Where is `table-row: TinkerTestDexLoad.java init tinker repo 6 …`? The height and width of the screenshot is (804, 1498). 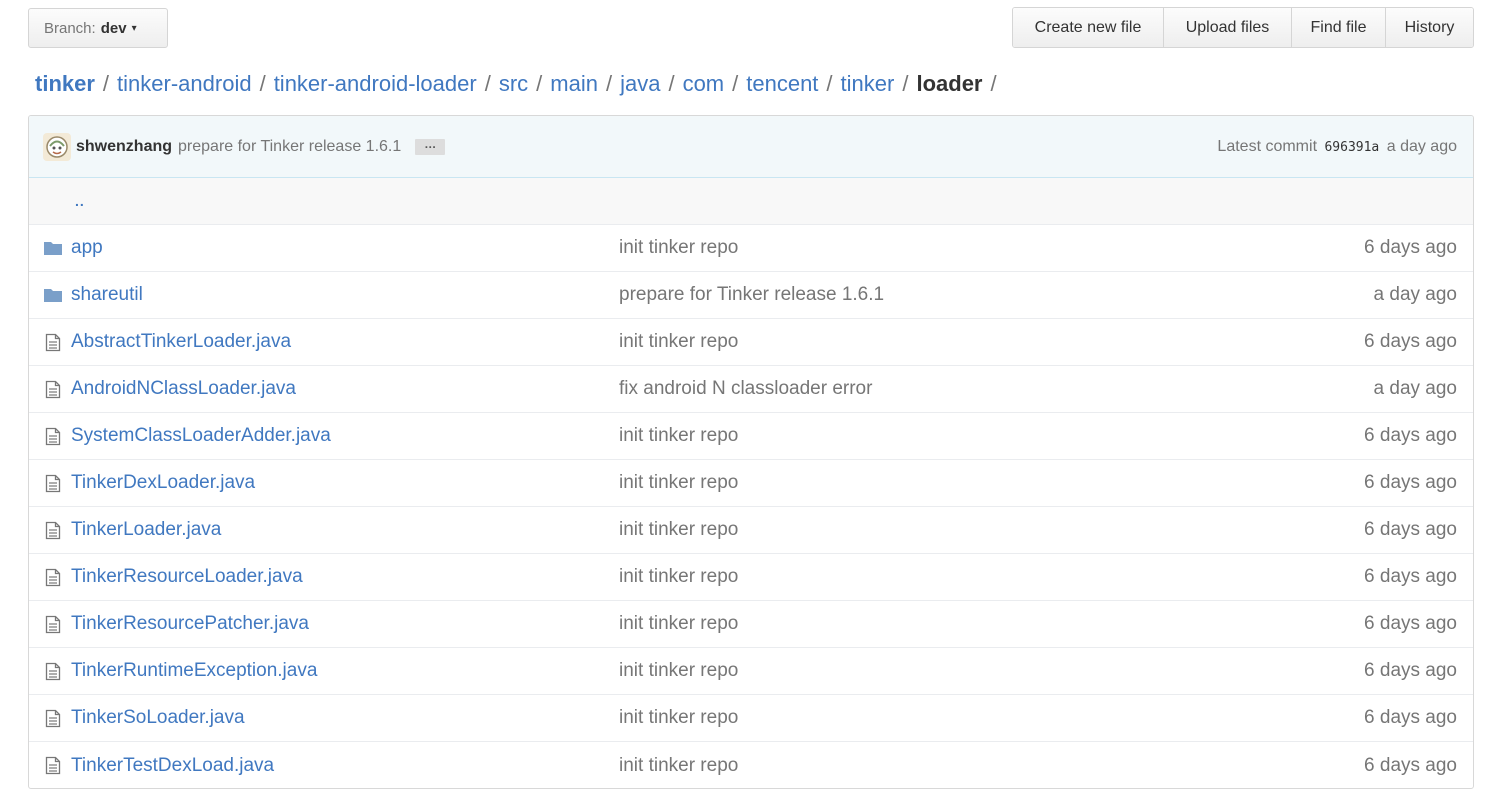 table-row: TinkerTestDexLoad.java init tinker repo 6 … is located at coordinates (751, 765).